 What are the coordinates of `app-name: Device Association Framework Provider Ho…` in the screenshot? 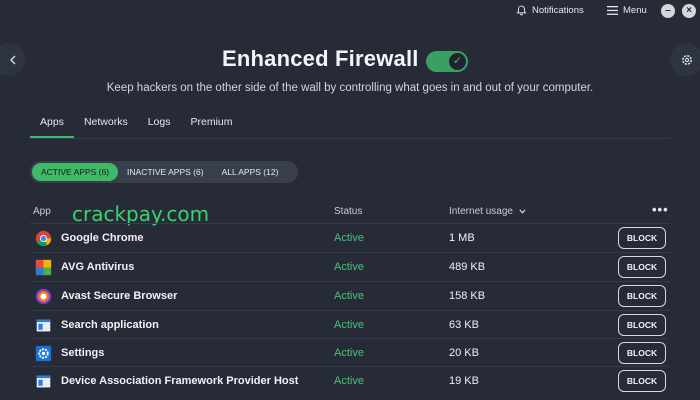 It's located at (180, 381).